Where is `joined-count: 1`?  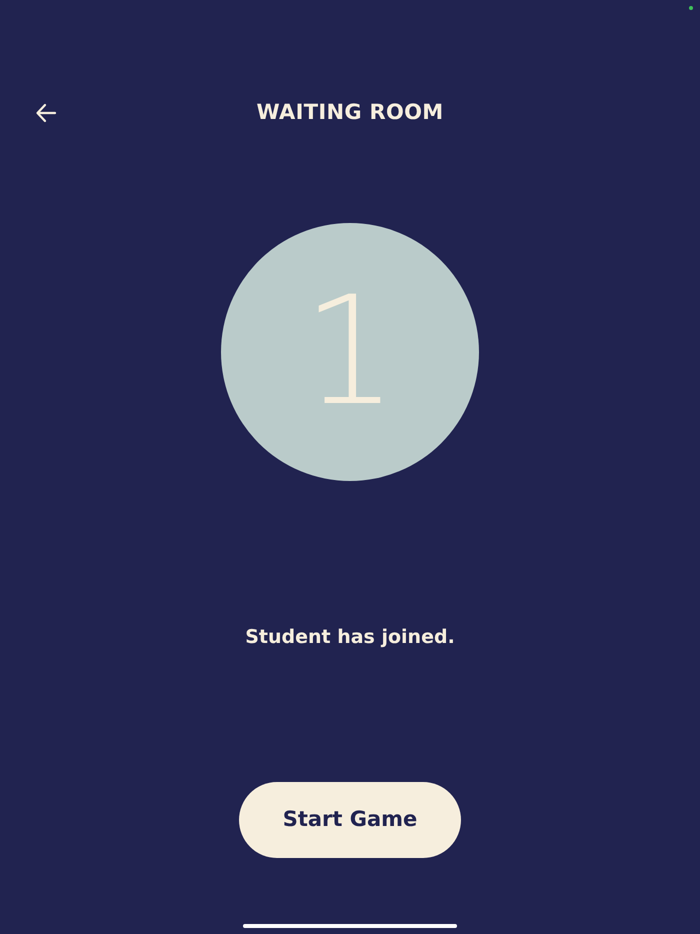
joined-count: 1 is located at coordinates (350, 352).